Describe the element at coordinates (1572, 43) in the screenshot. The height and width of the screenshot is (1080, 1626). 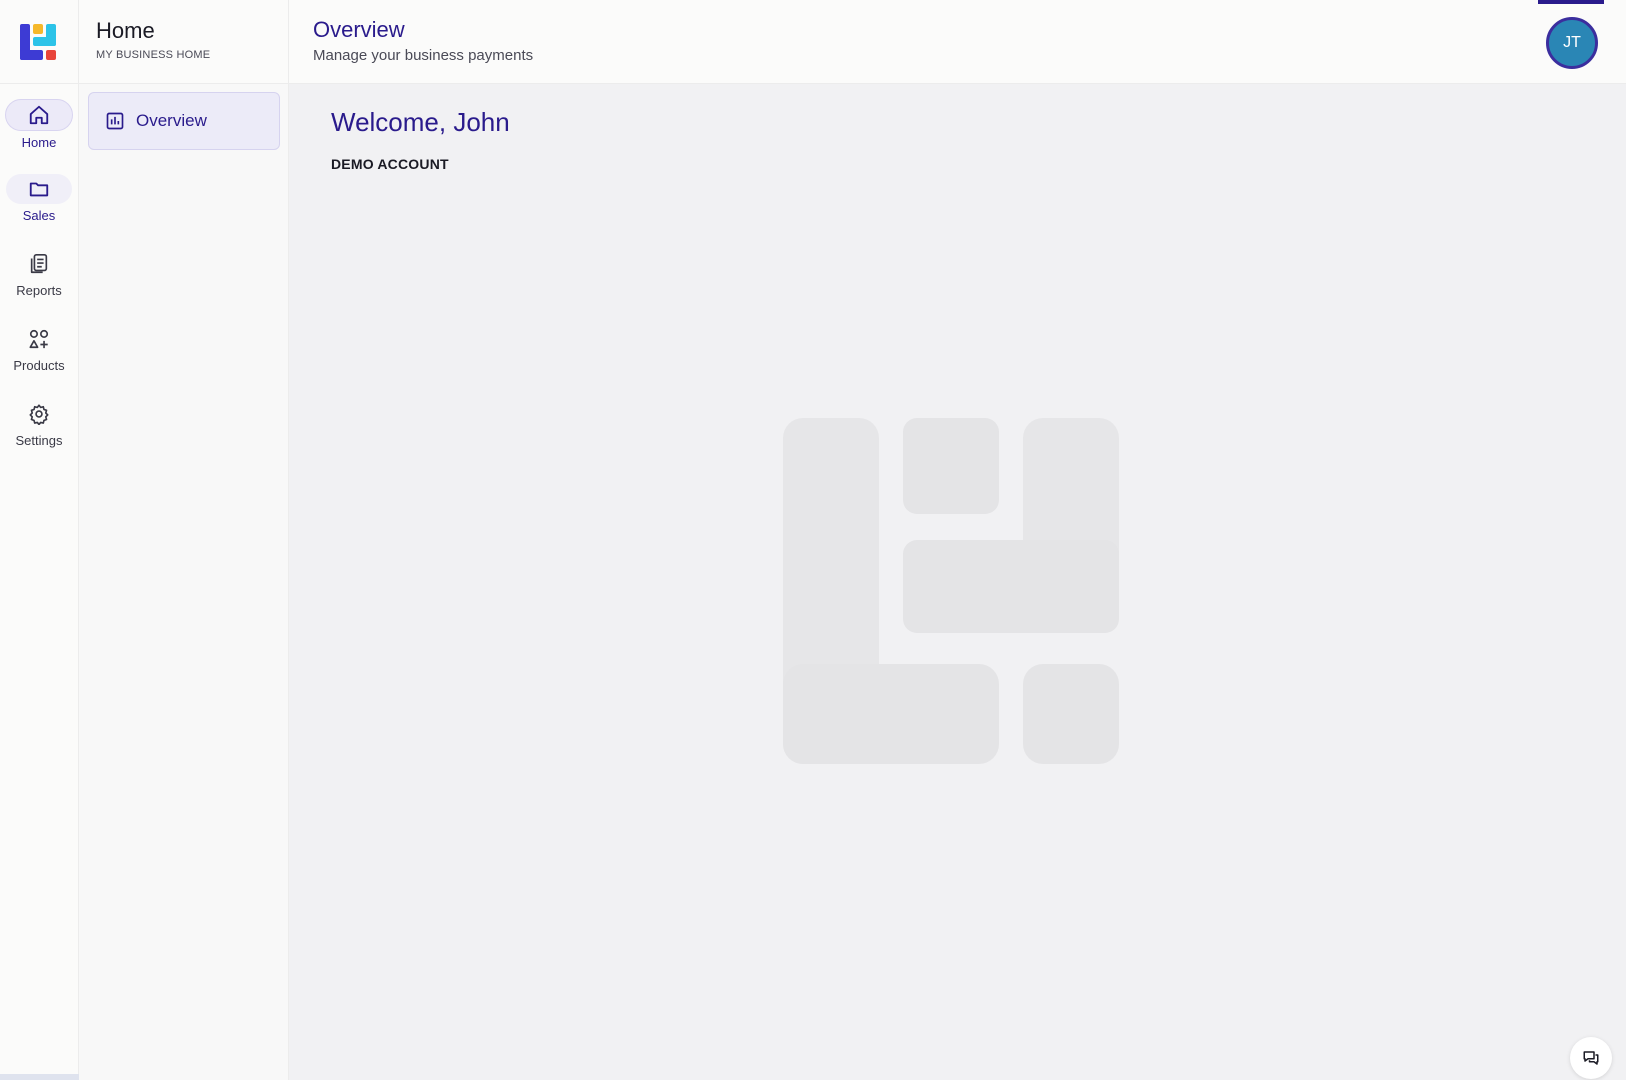
I see `avatar: JT` at that location.